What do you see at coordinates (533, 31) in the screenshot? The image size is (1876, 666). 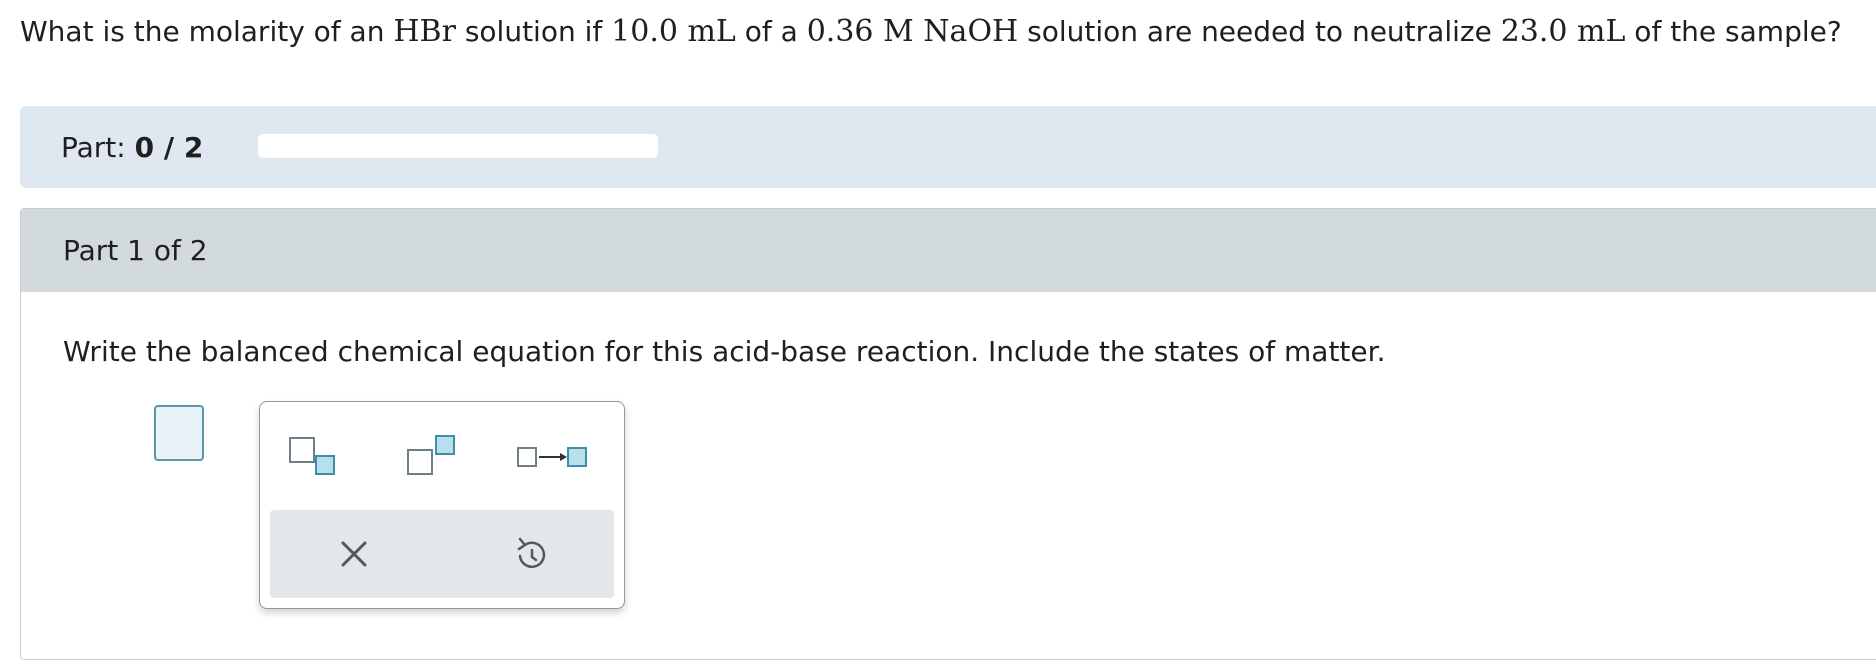 I see `question-text-part: solution if` at bounding box center [533, 31].